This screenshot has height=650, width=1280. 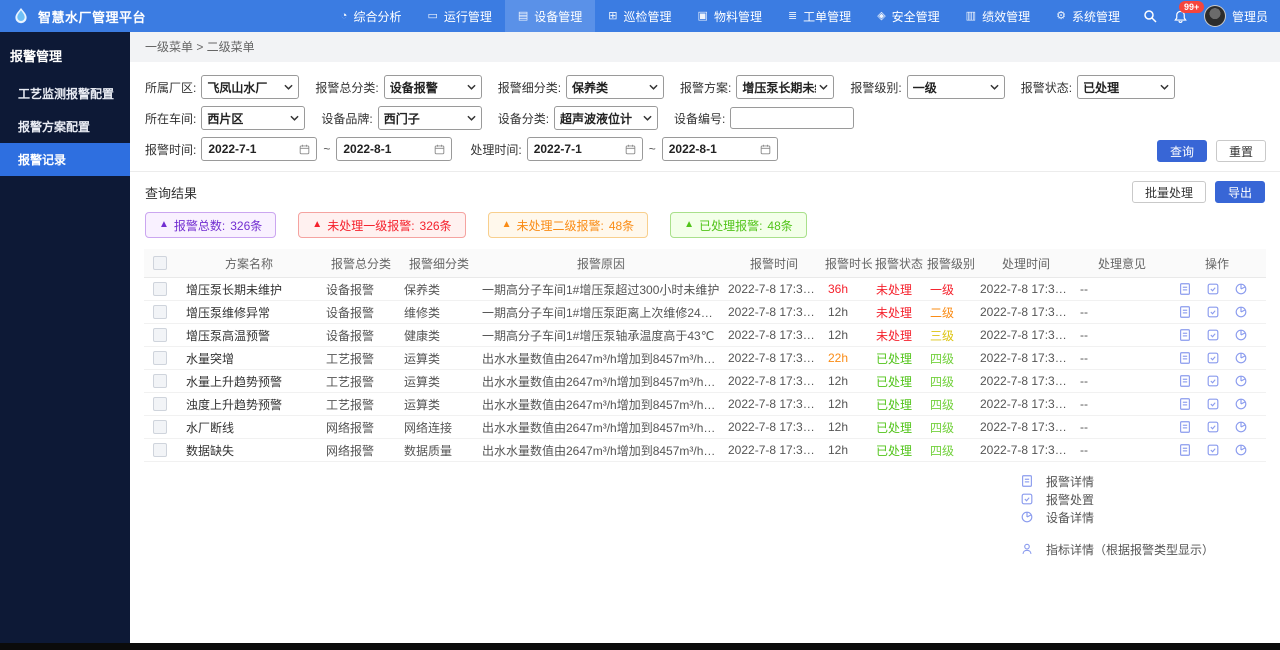 I want to click on user-avatar, so click(x=1214, y=16).